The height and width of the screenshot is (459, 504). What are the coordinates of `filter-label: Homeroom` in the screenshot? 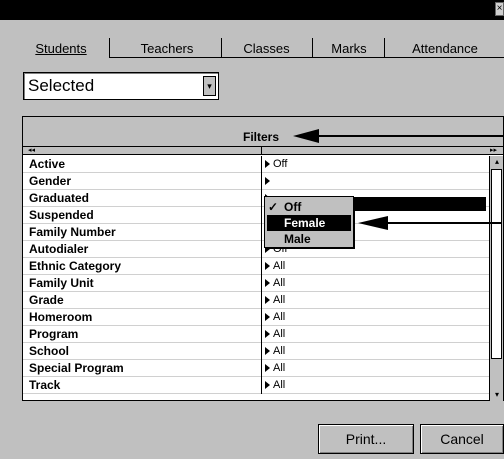 It's located at (61, 317).